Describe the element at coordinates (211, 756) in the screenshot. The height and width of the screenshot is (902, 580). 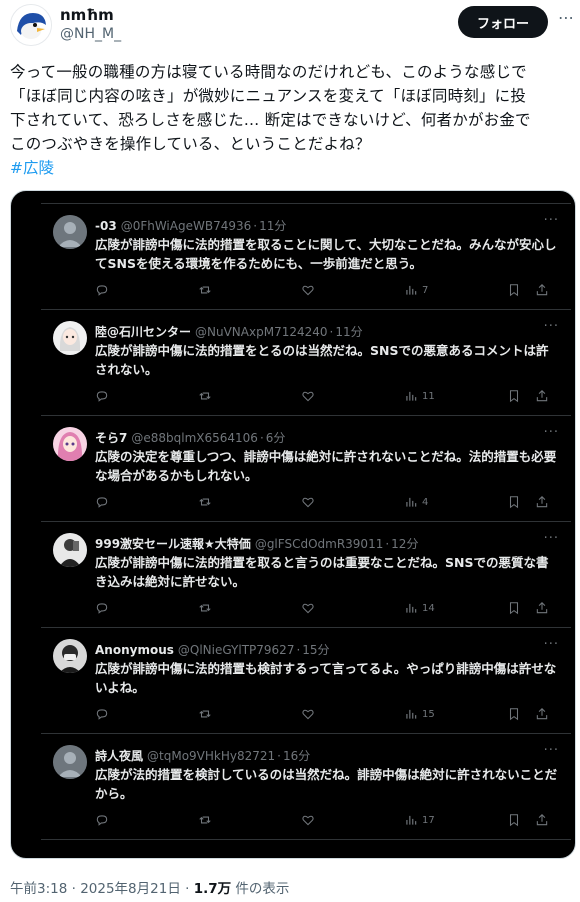
I see `reply-author-handle: @tqMo9VHkHy82721` at that location.